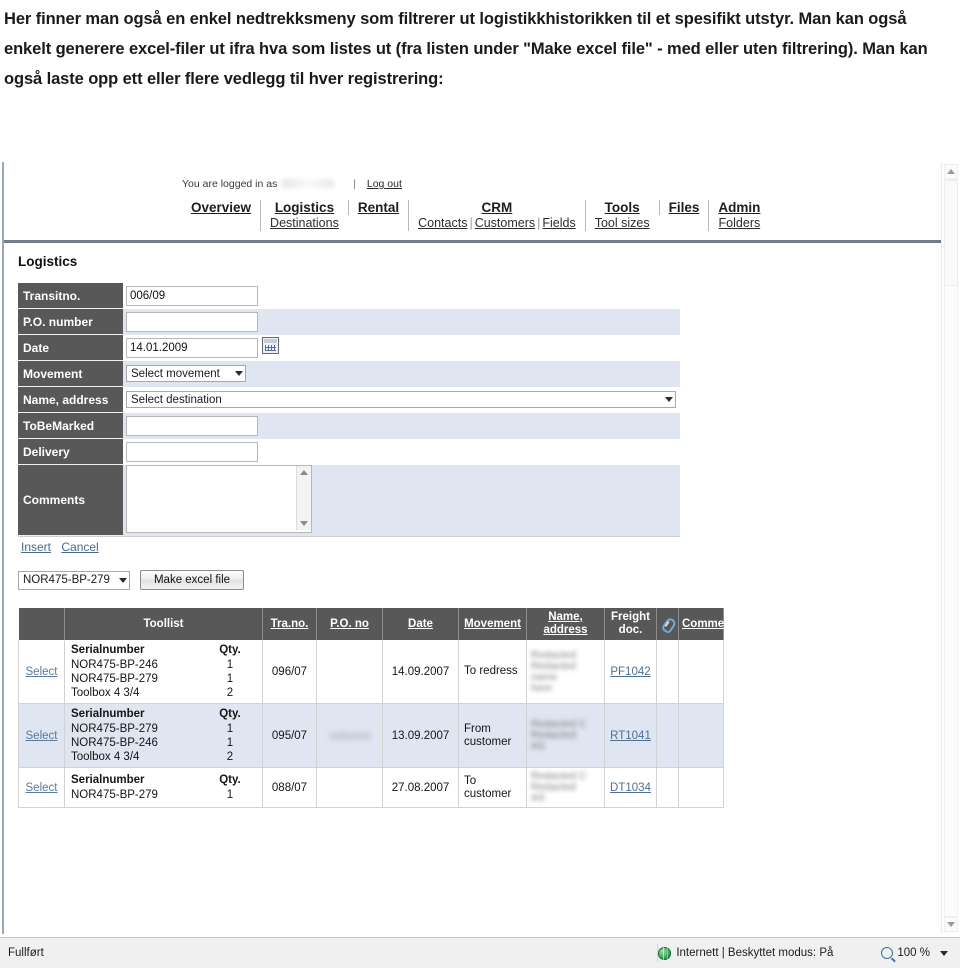 This screenshot has width=960, height=968. I want to click on col-header-transit-no: Tra.no., so click(289, 624).